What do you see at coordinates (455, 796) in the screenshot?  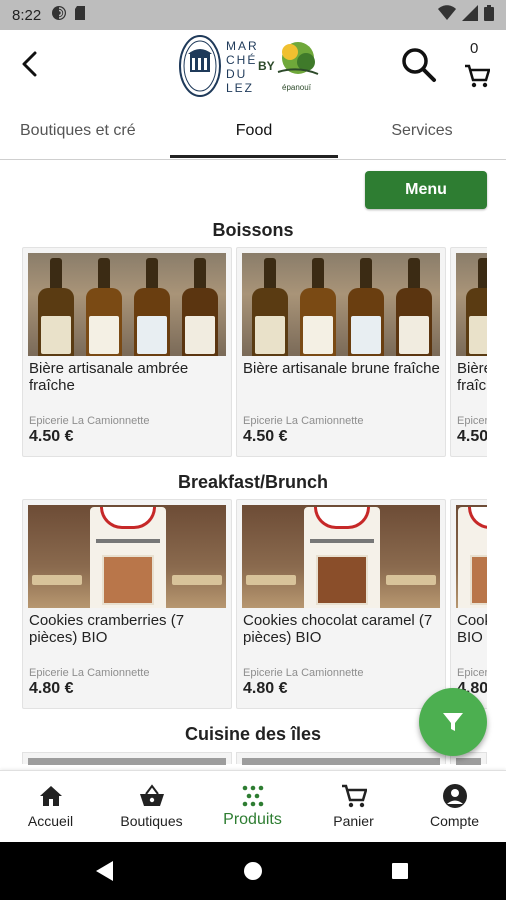 I see `account-icon` at bounding box center [455, 796].